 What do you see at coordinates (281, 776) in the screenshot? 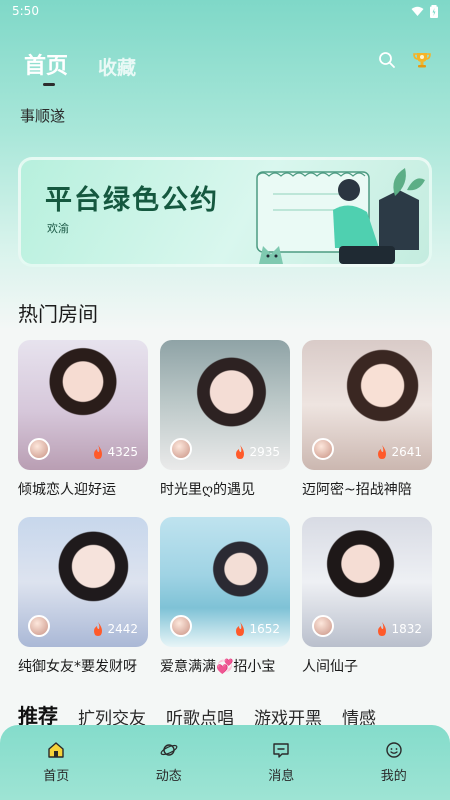
I see `nav-messages-label: 消息` at bounding box center [281, 776].